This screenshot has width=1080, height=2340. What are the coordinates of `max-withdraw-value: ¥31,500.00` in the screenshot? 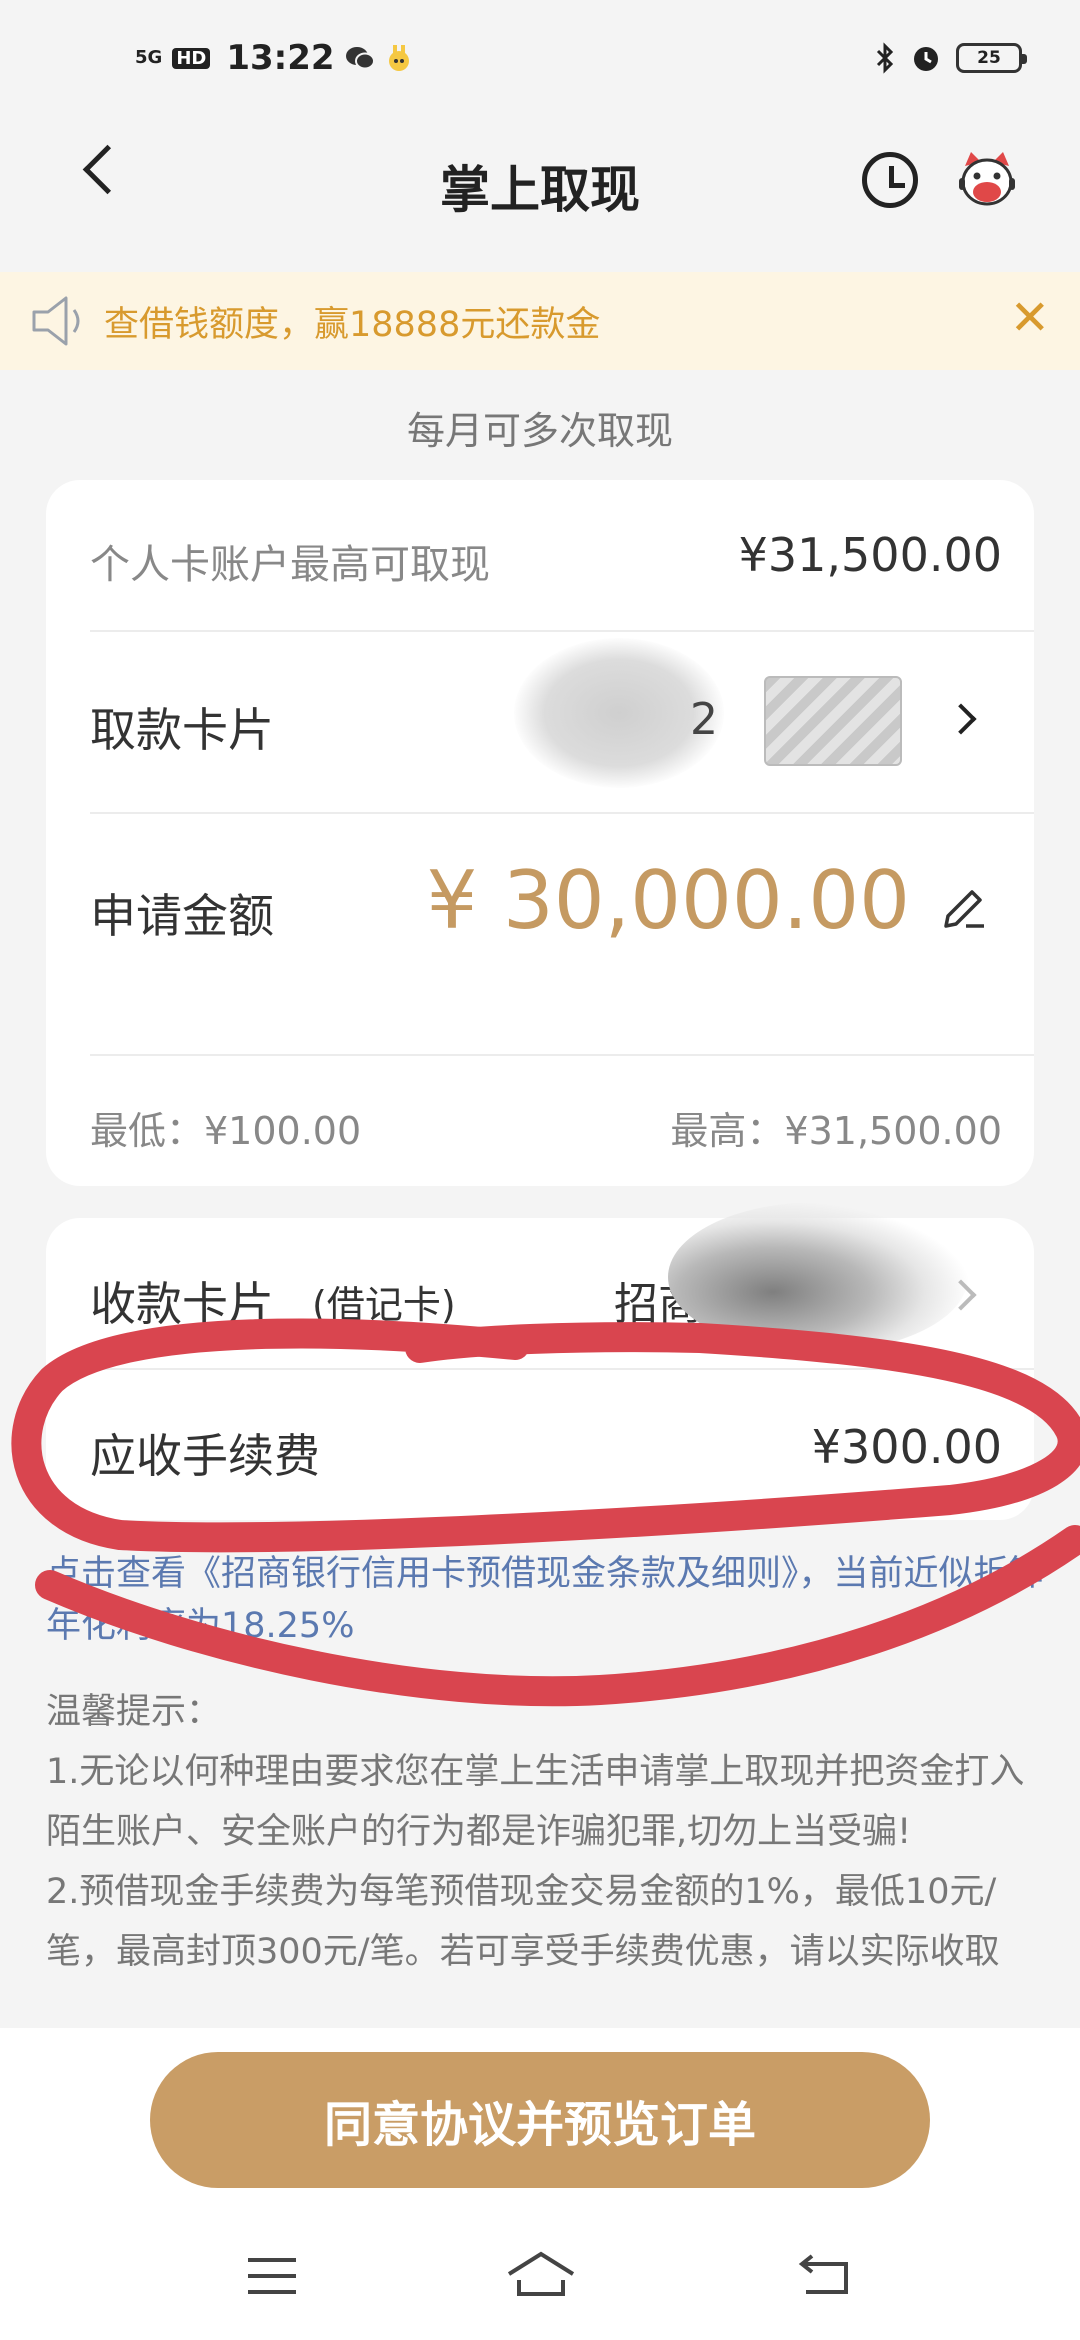 It's located at (870, 555).